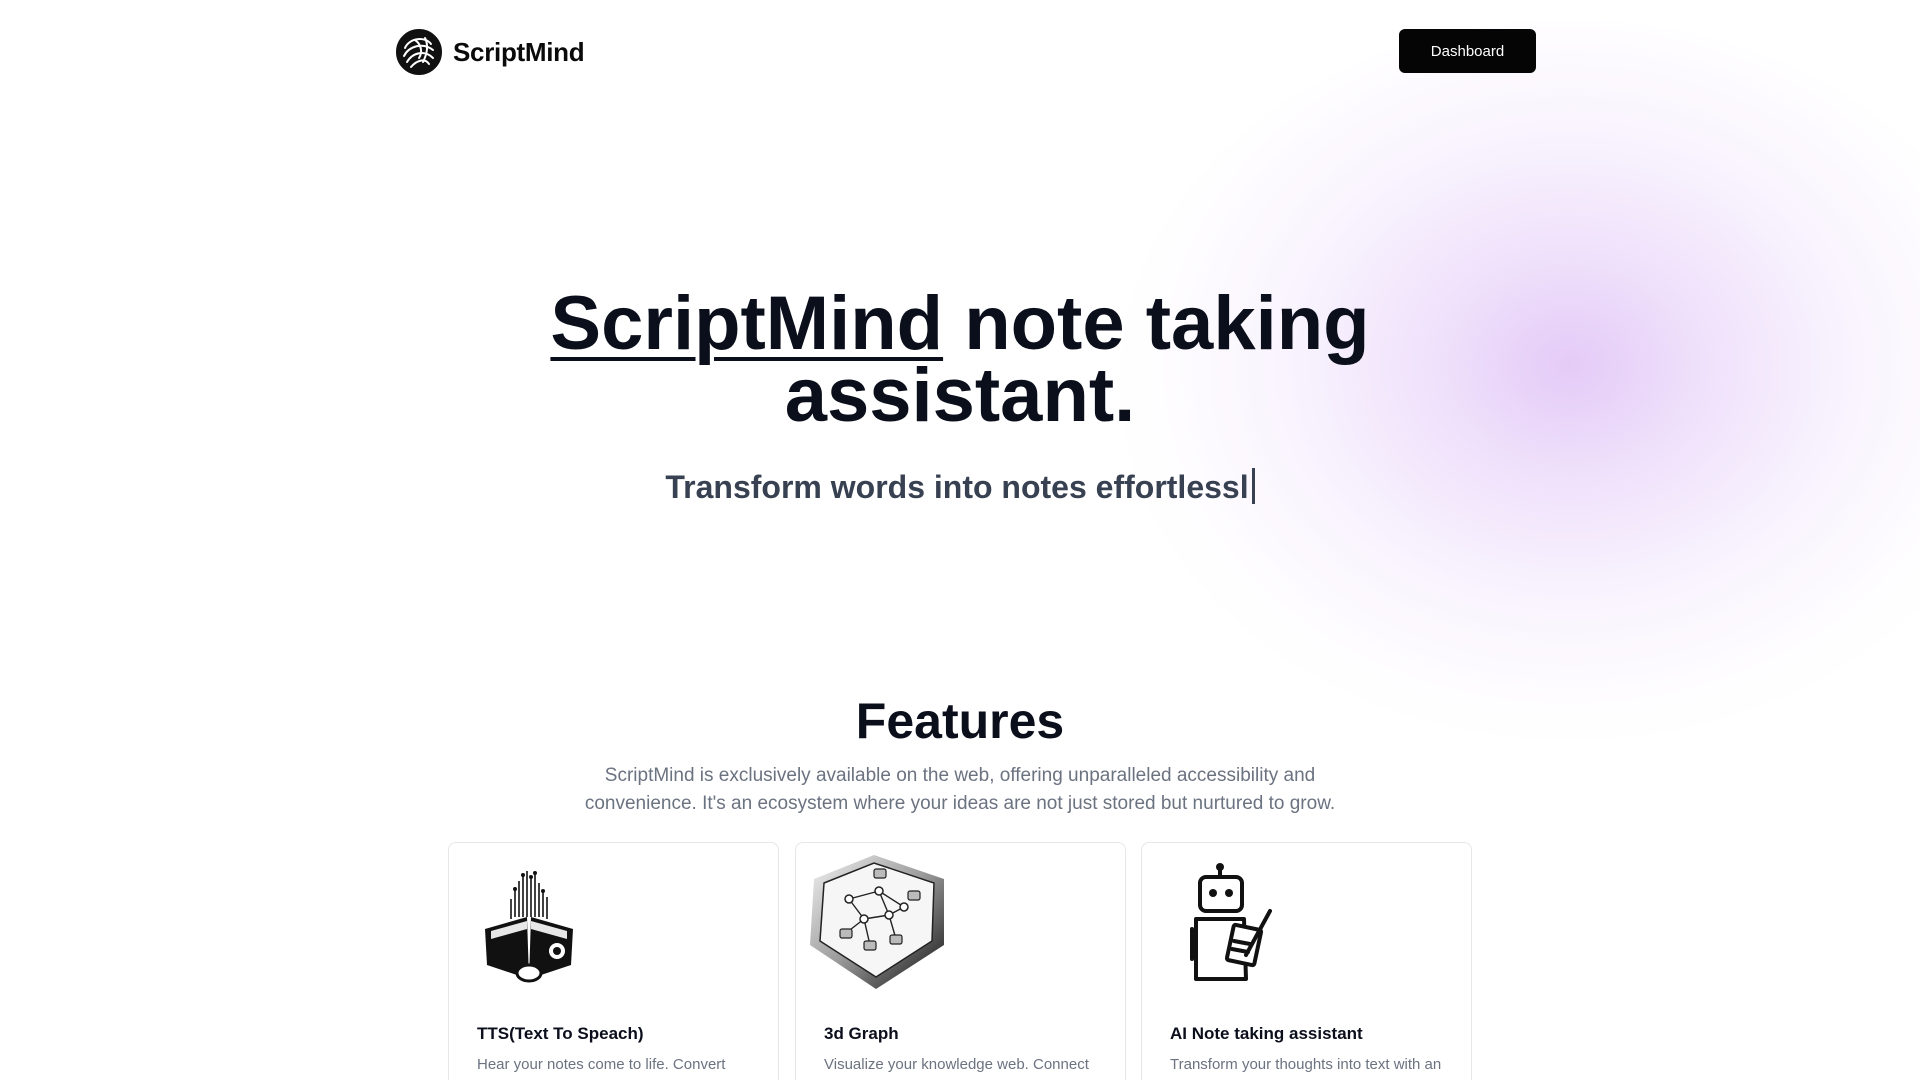  Describe the element at coordinates (1266, 1033) in the screenshot. I see `feature-card-title: AI Note taking assistant` at that location.